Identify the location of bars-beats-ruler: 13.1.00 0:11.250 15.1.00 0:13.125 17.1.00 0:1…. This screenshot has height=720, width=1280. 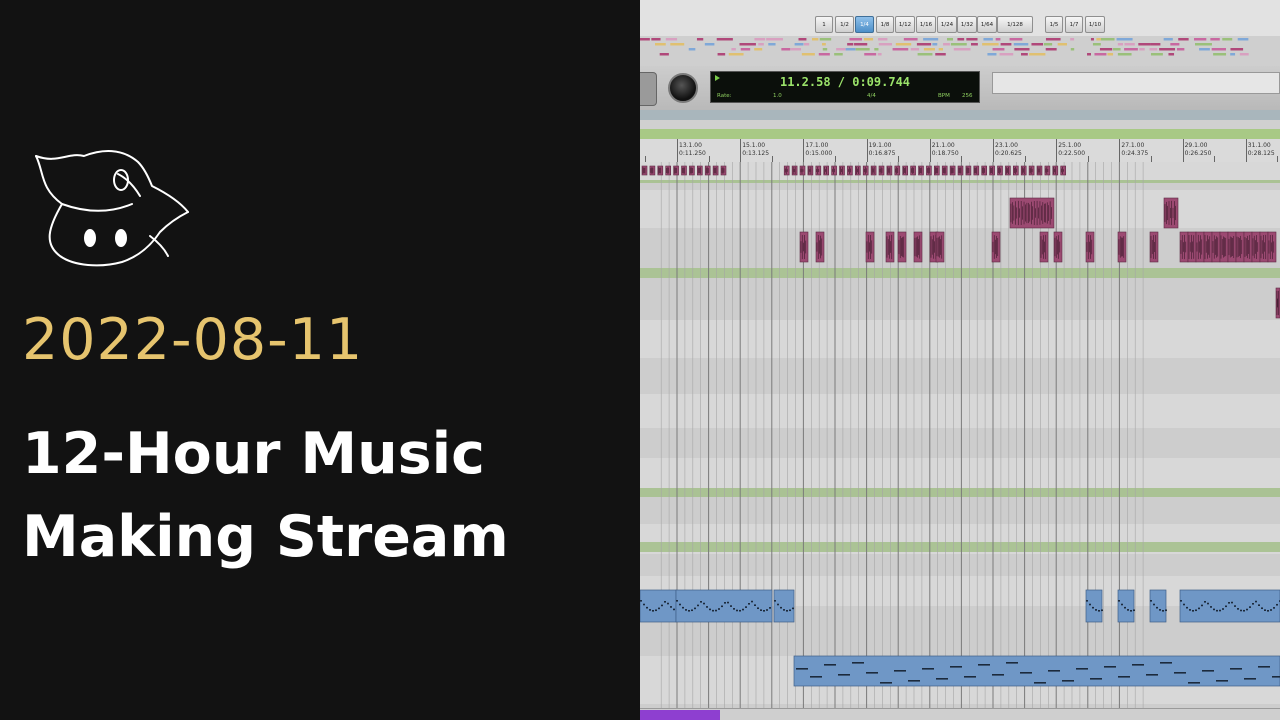
(960, 151).